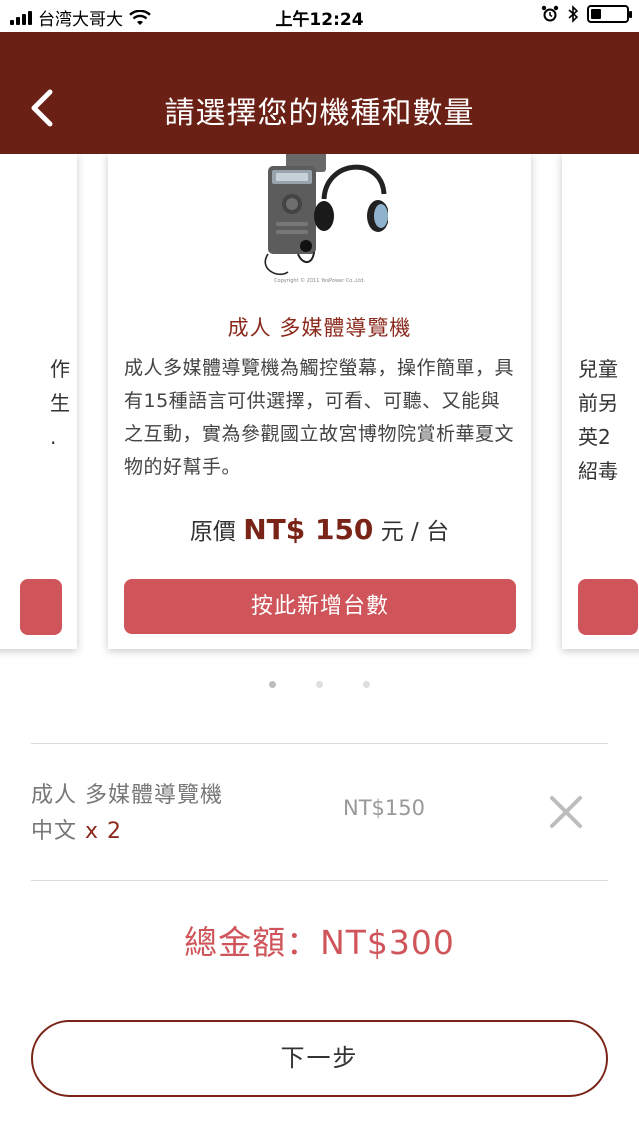 This screenshot has height=1136, width=639. Describe the element at coordinates (415, 532) in the screenshot. I see `price-suffix: 元 / 台` at that location.